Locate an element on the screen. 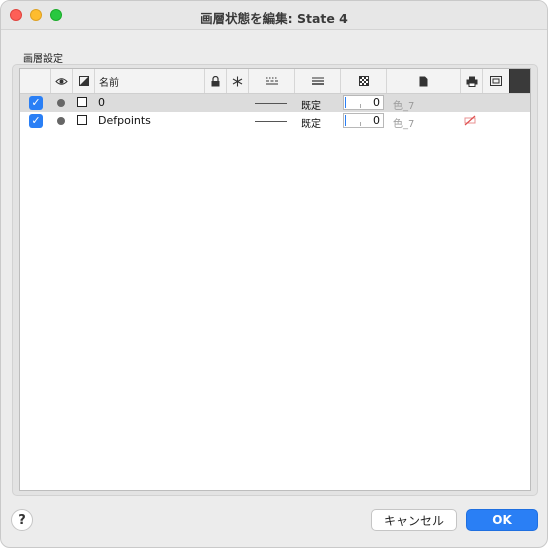 This screenshot has width=548, height=548. column-transparency-header is located at coordinates (363, 81).